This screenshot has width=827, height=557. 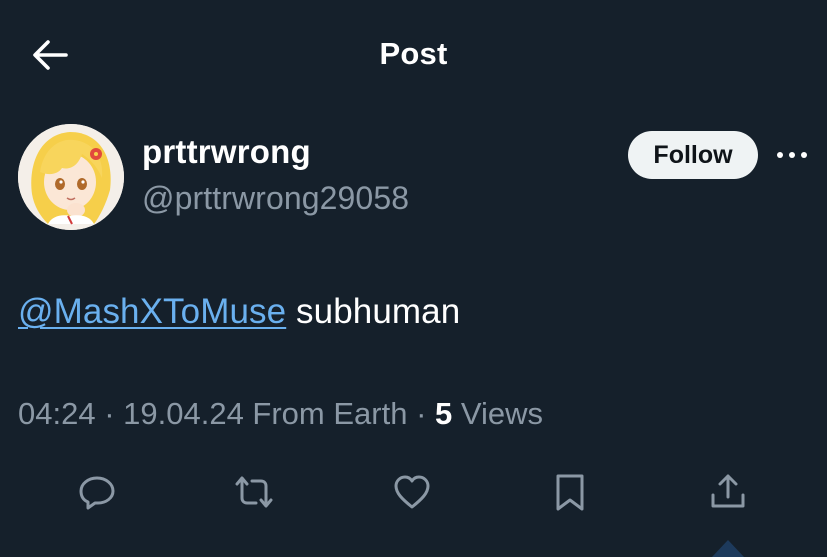 I want to click on share-button, so click(x=728, y=492).